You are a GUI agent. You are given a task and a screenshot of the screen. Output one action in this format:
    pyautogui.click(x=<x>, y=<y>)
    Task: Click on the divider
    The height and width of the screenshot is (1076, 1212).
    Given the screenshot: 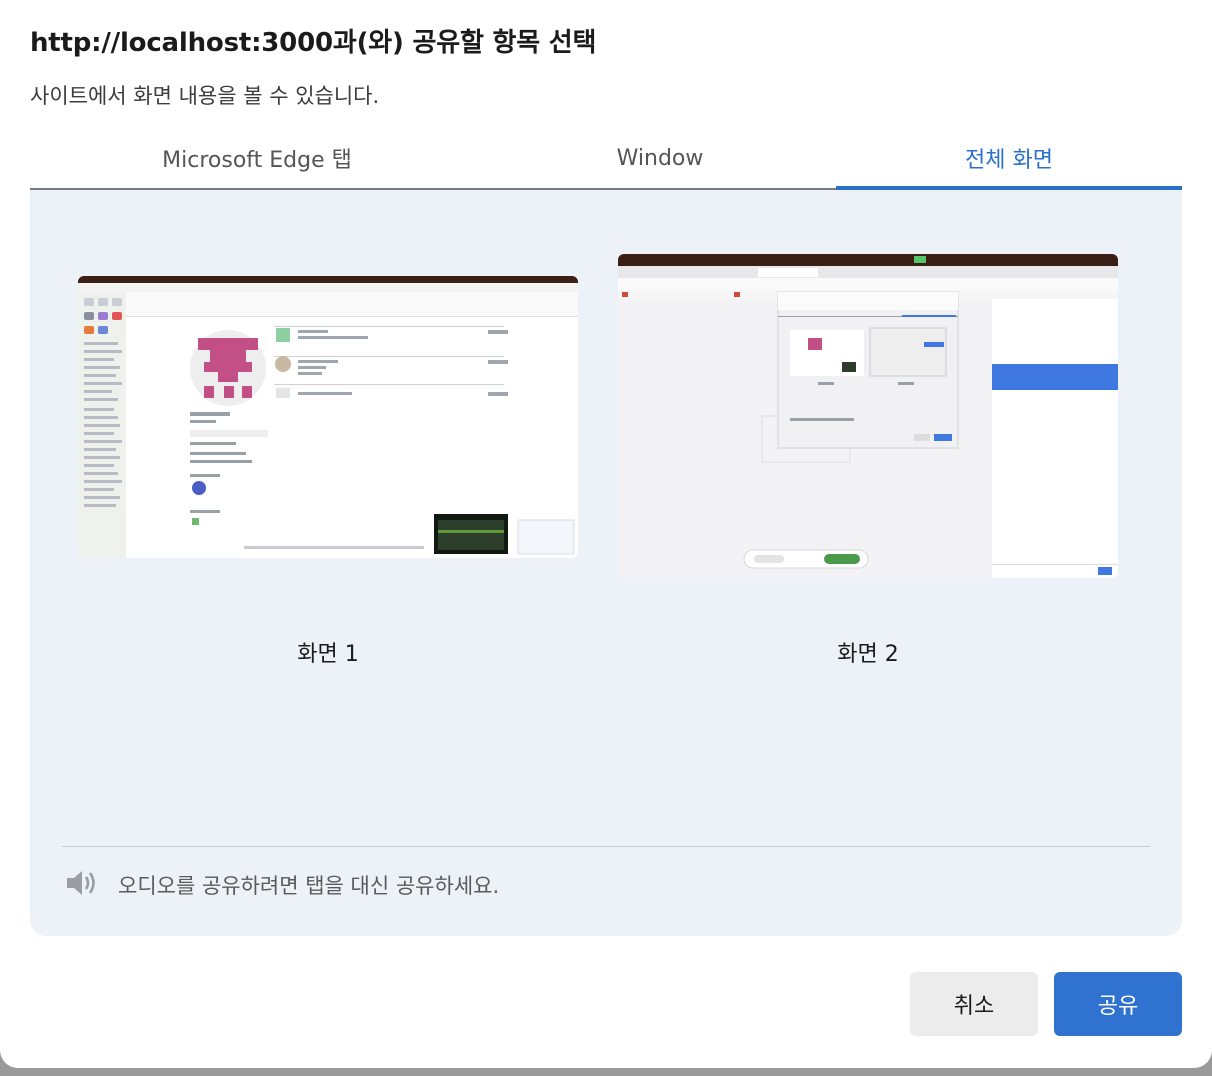 What is the action you would take?
    pyautogui.click(x=606, y=846)
    